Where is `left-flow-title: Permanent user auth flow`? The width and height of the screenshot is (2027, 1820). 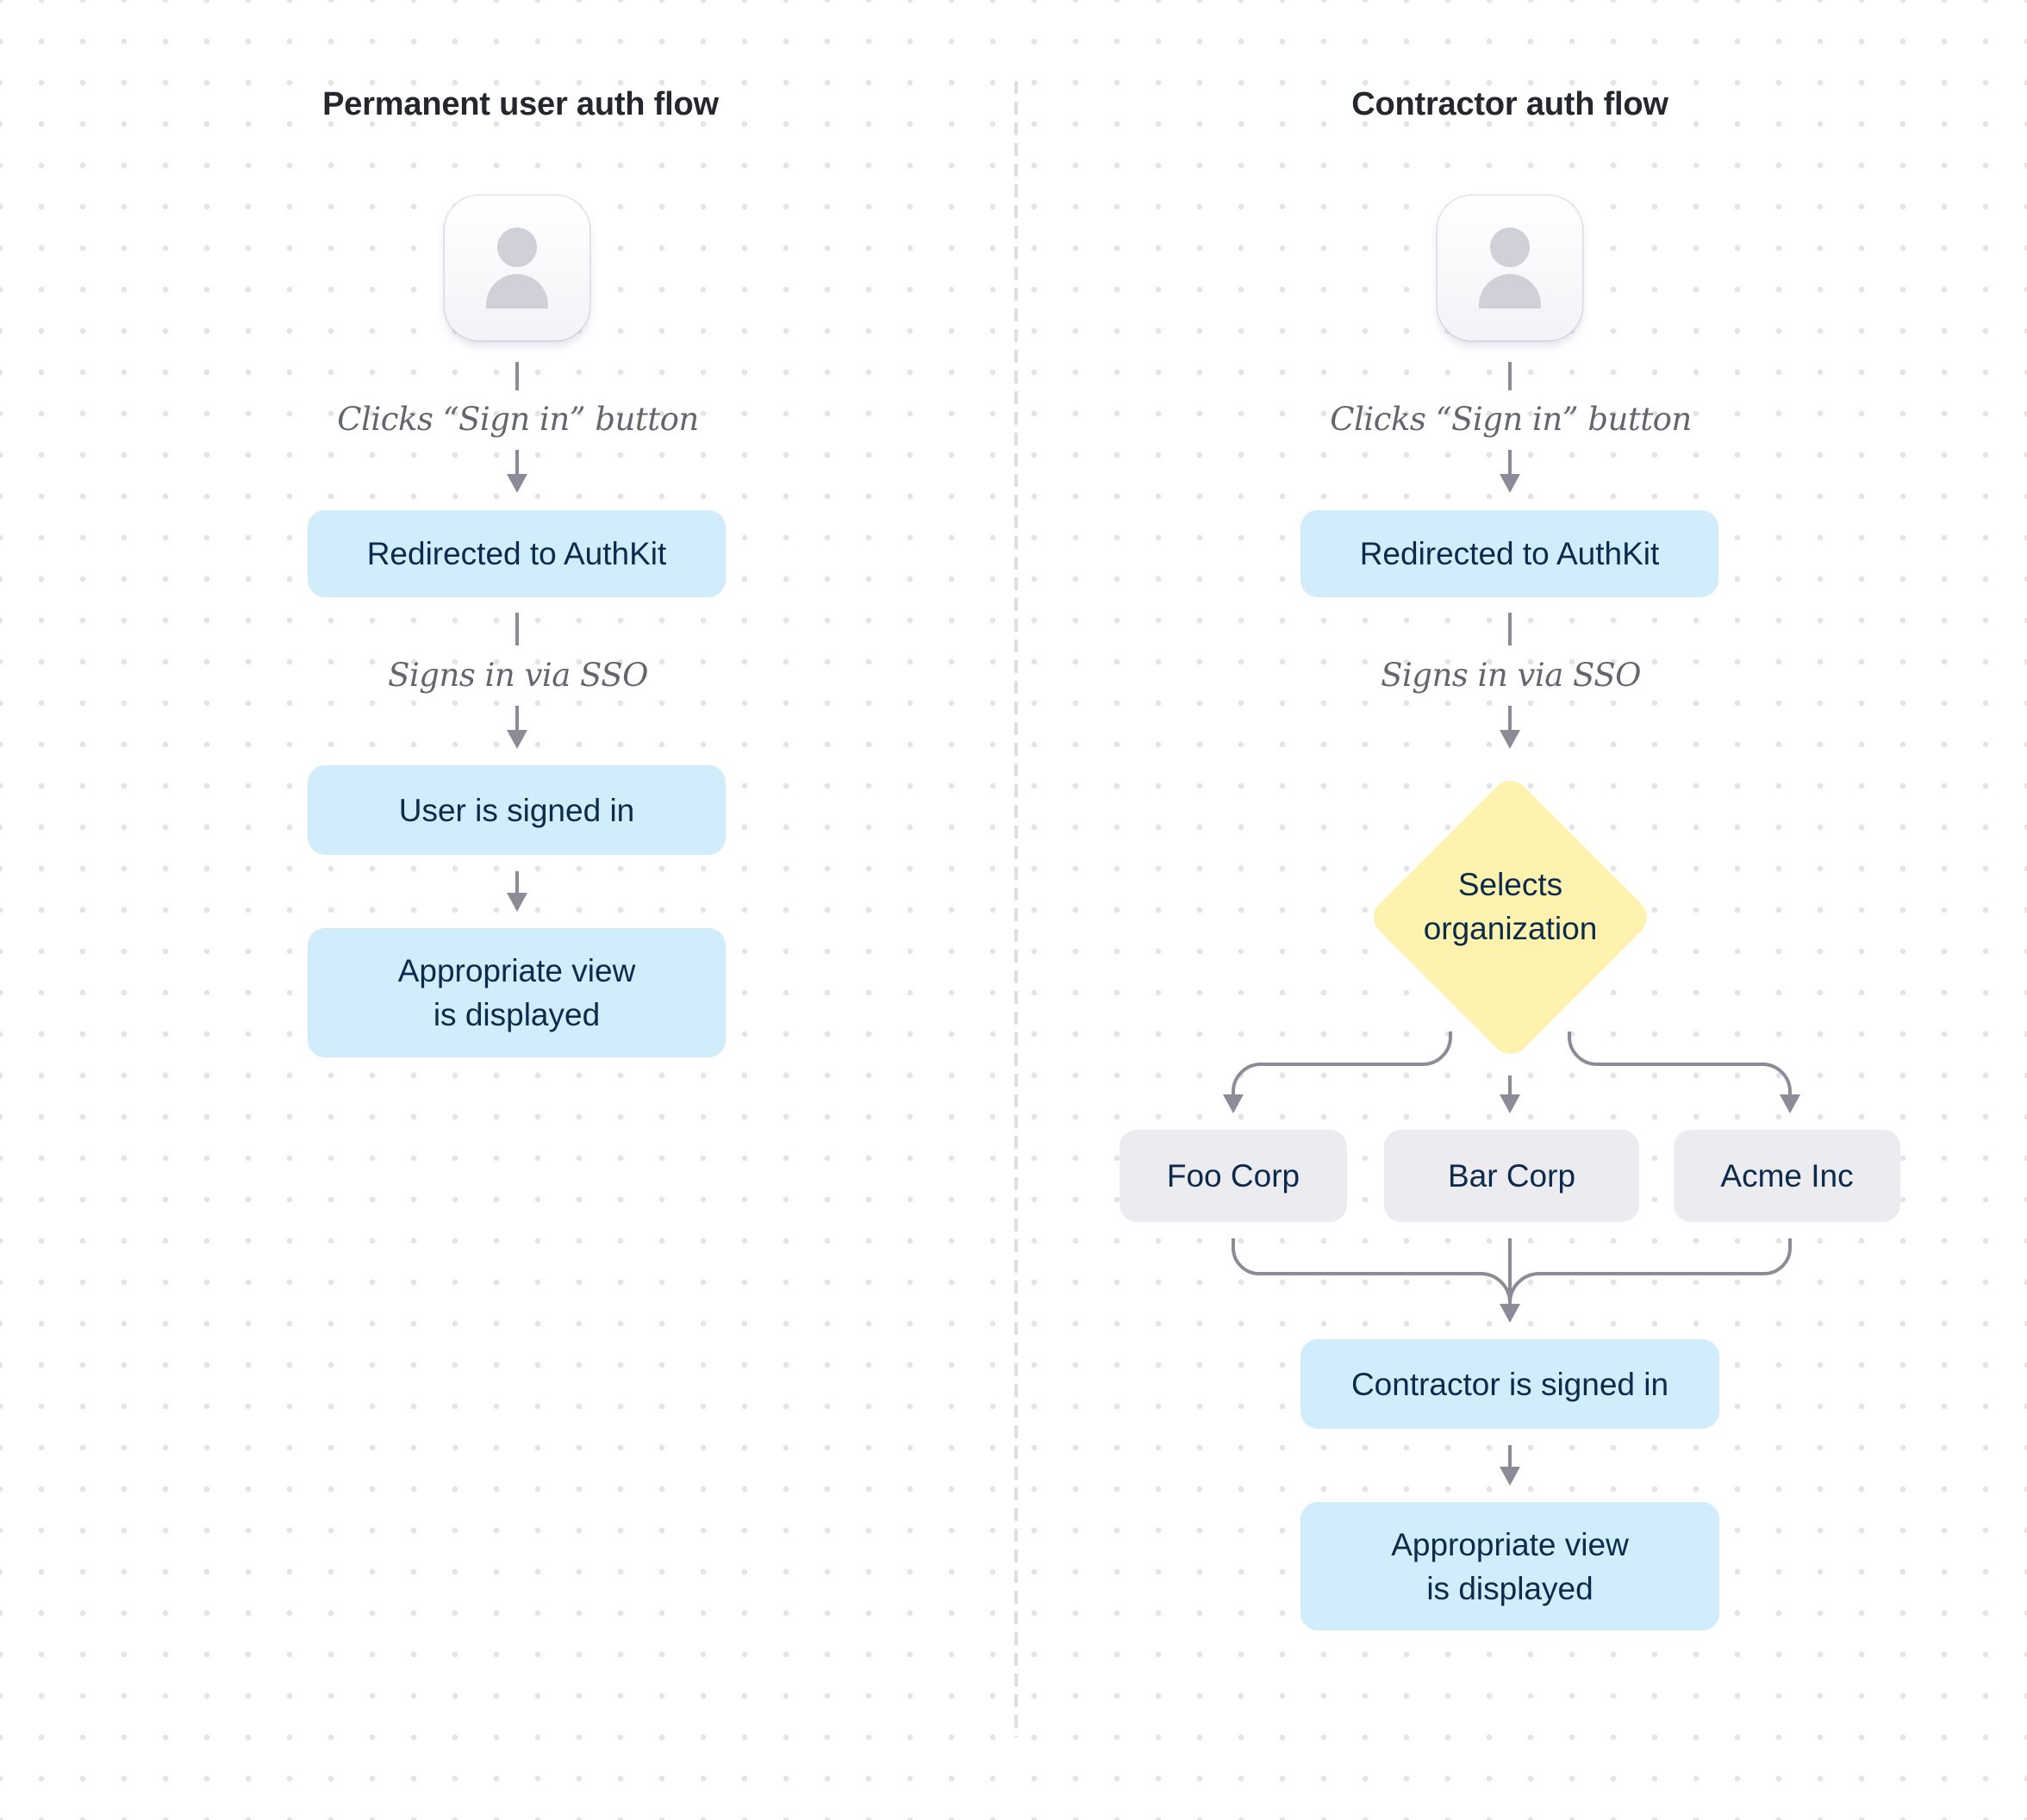
left-flow-title: Permanent user auth flow is located at coordinates (520, 104).